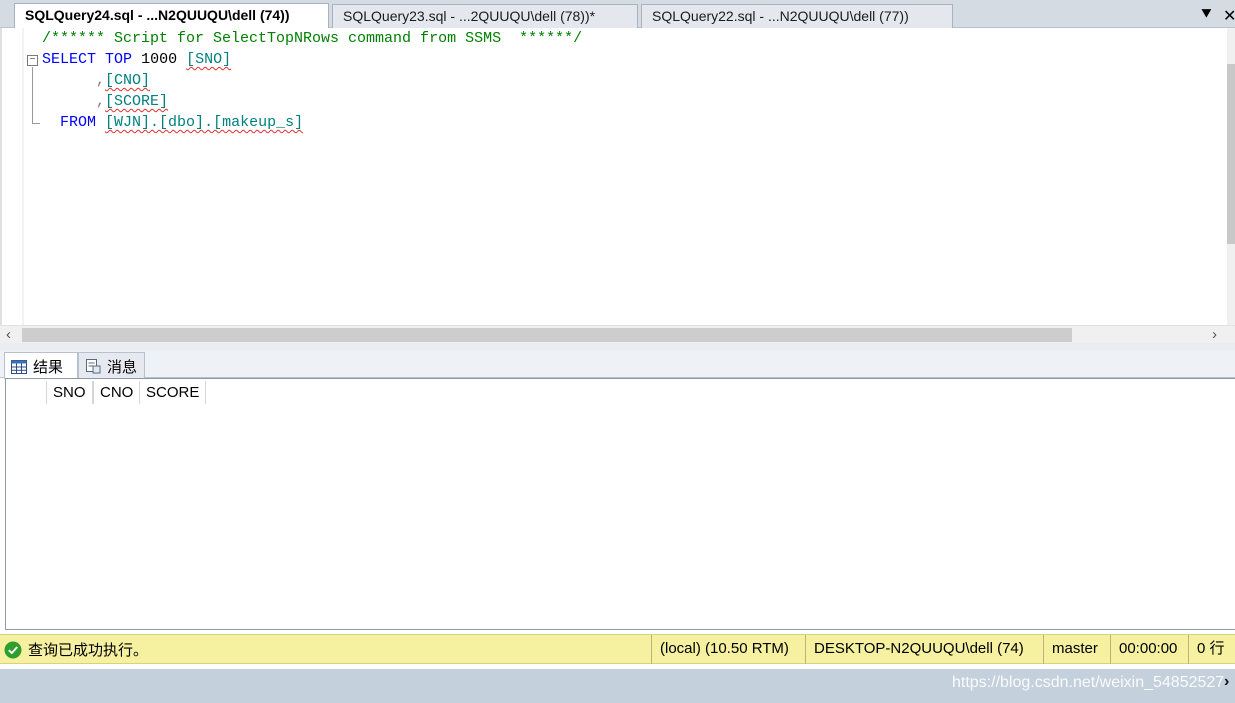  Describe the element at coordinates (724, 649) in the screenshot. I see `status-server: (local) (10.50 RTM)` at that location.